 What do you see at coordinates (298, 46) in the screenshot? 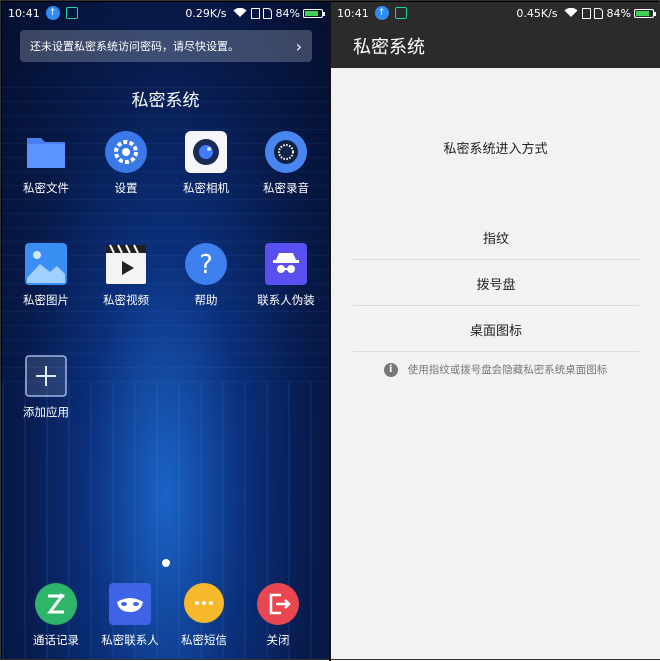
I see `chevron-right-icon: ›` at bounding box center [298, 46].